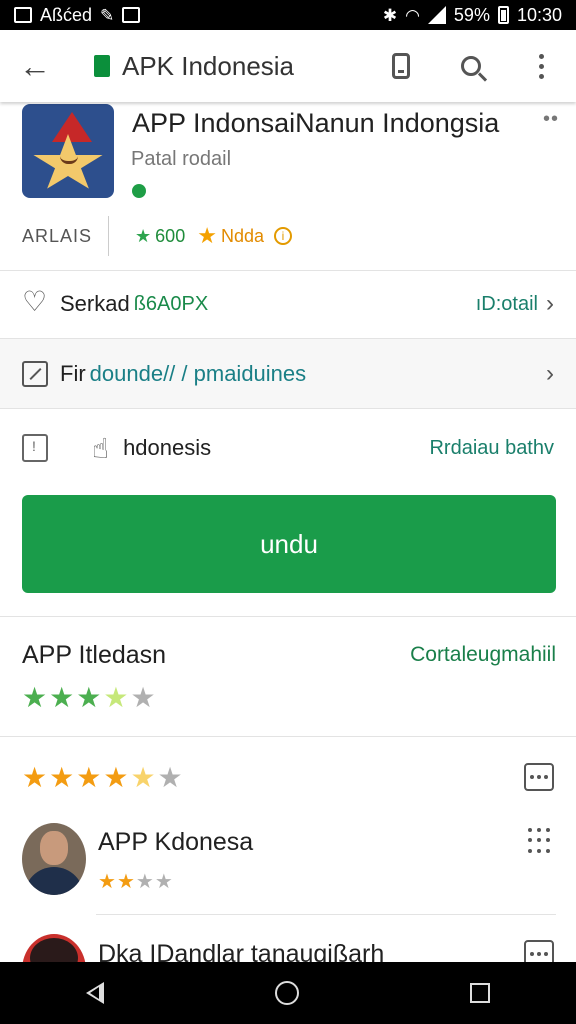  I want to click on downloads-badge: ★ 600, so click(160, 236).